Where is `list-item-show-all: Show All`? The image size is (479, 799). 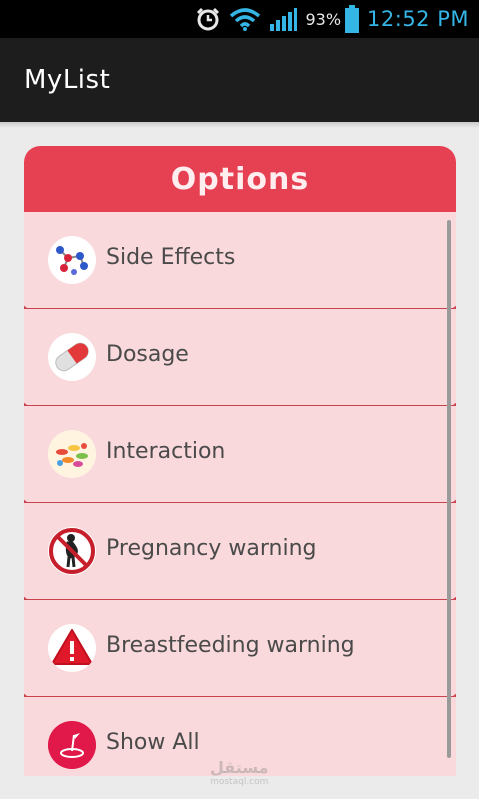
list-item-show-all: Show All is located at coordinates (240, 736).